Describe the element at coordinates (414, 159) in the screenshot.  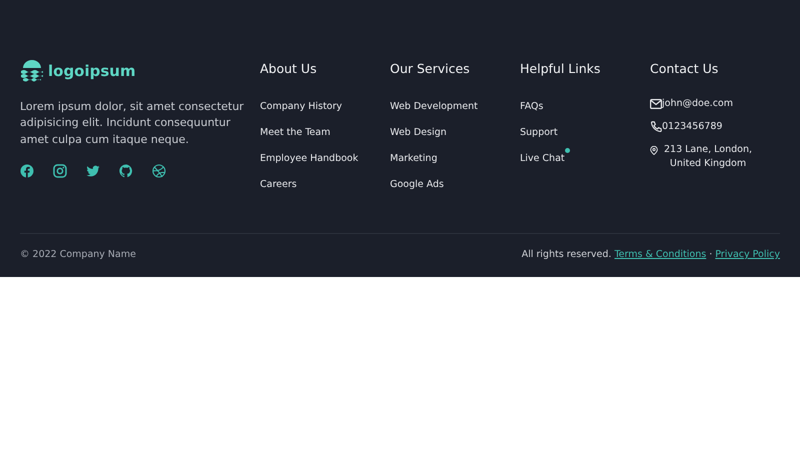
I see `footer-link: Marketing` at that location.